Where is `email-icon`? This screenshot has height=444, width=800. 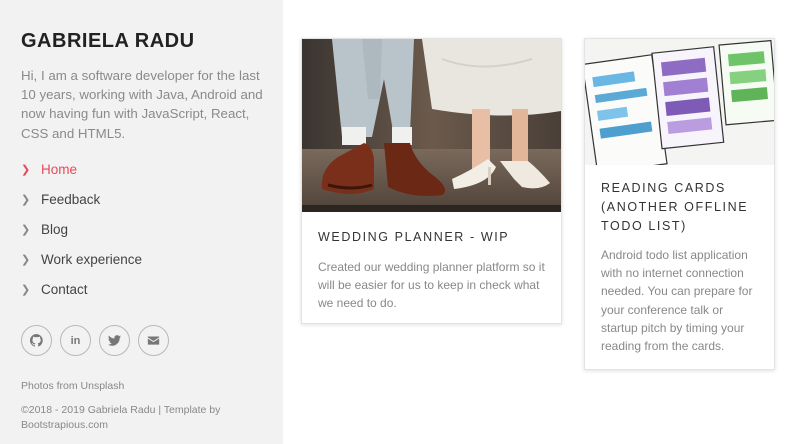
email-icon is located at coordinates (153, 340).